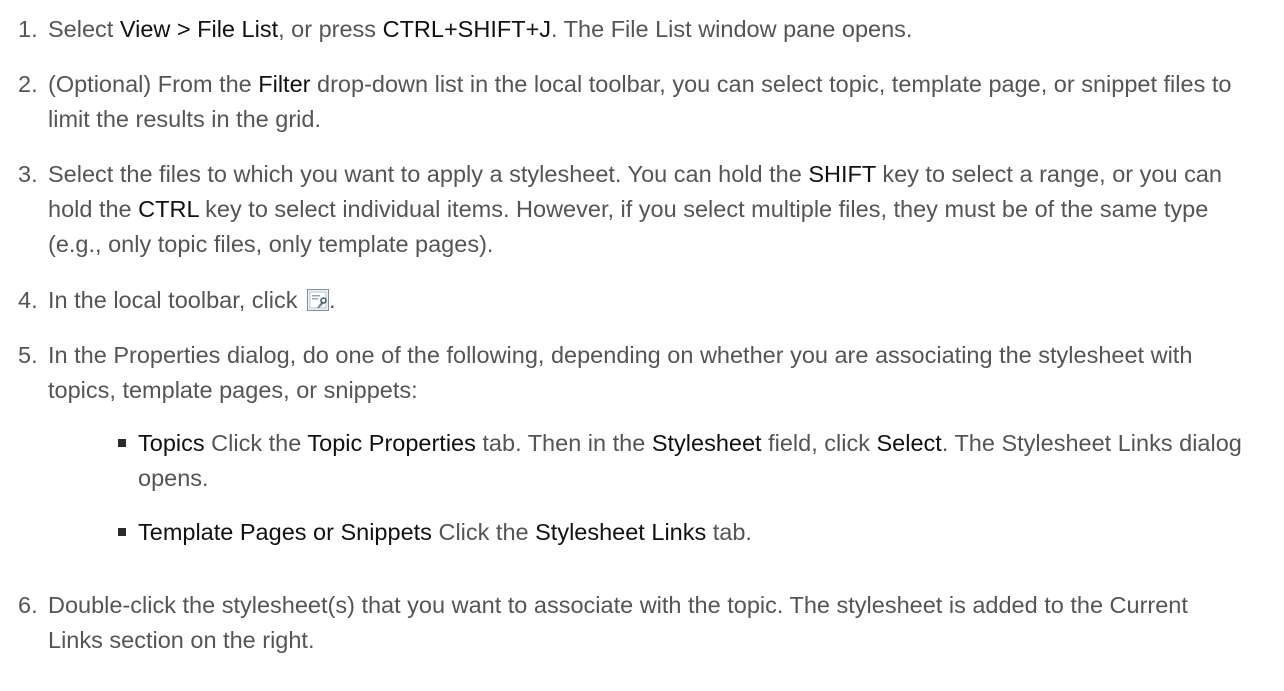 The height and width of the screenshot is (691, 1284). I want to click on ctrl-key: CTRL, so click(168, 209).